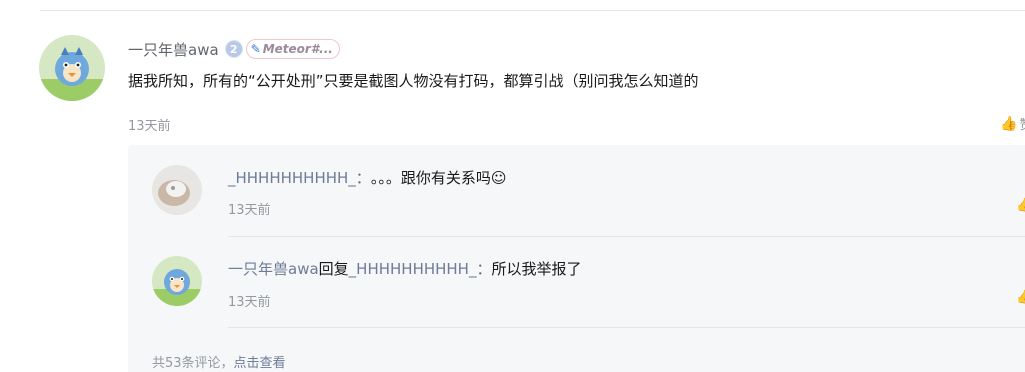 This screenshot has height=372, width=1025. Describe the element at coordinates (333, 269) in the screenshot. I see `reply-word: 回复` at that location.